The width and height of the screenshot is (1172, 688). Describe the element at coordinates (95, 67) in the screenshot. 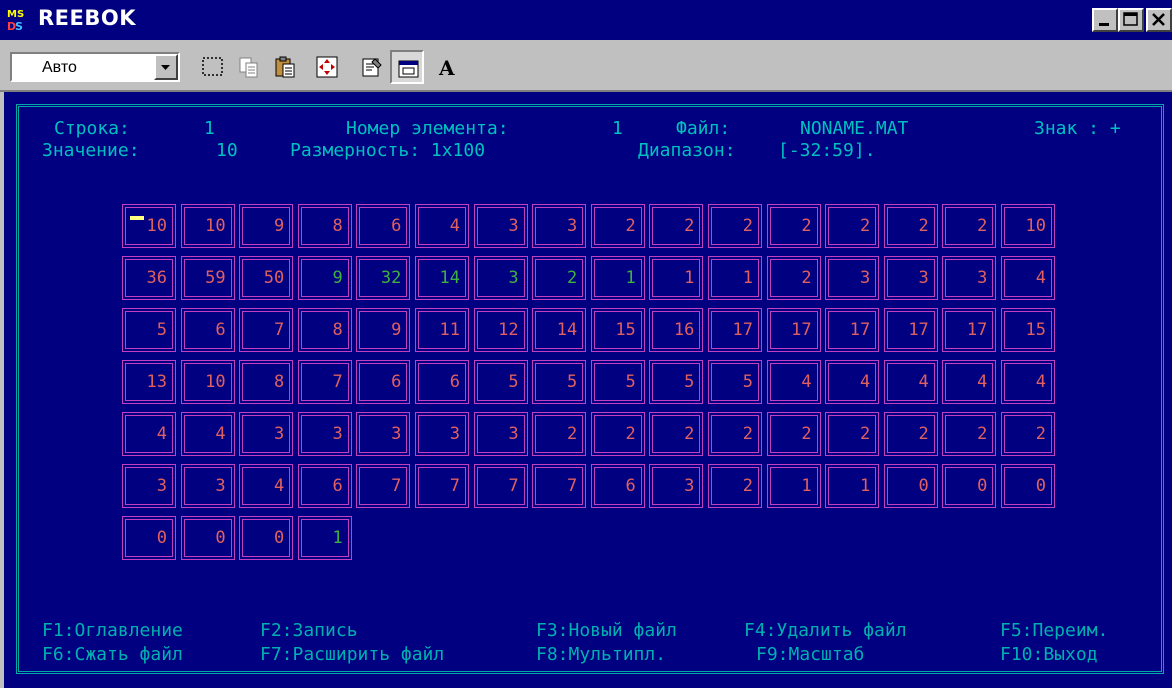

I see `font-size-select: Авто` at that location.